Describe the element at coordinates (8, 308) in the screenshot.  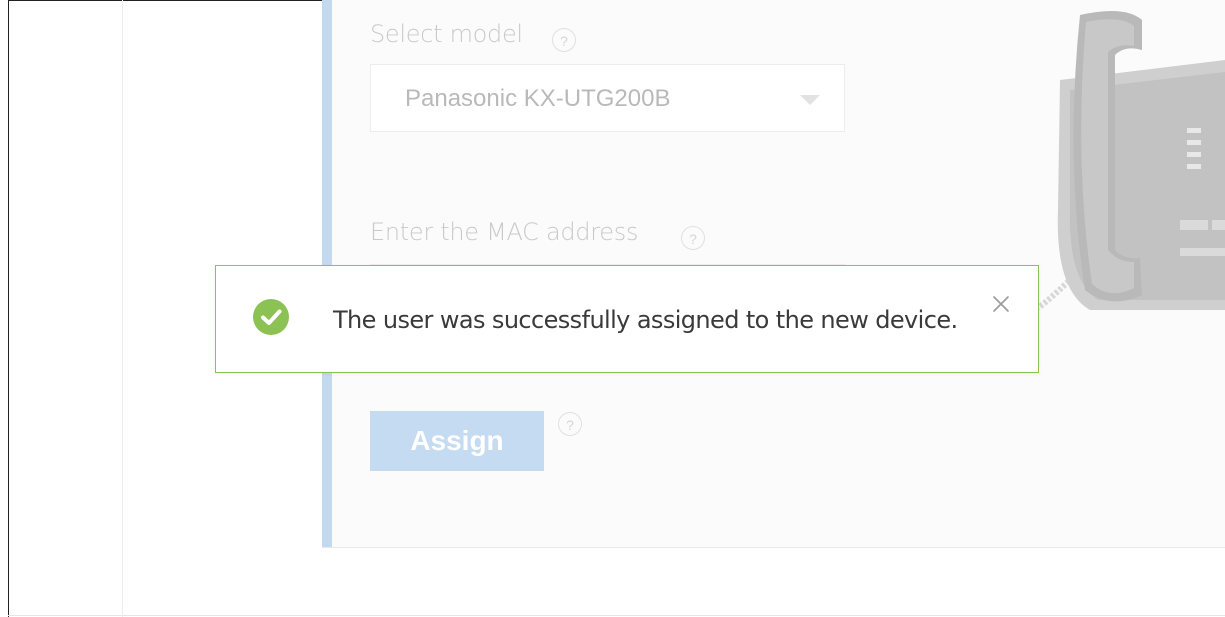
I see `window-frame-left` at that location.